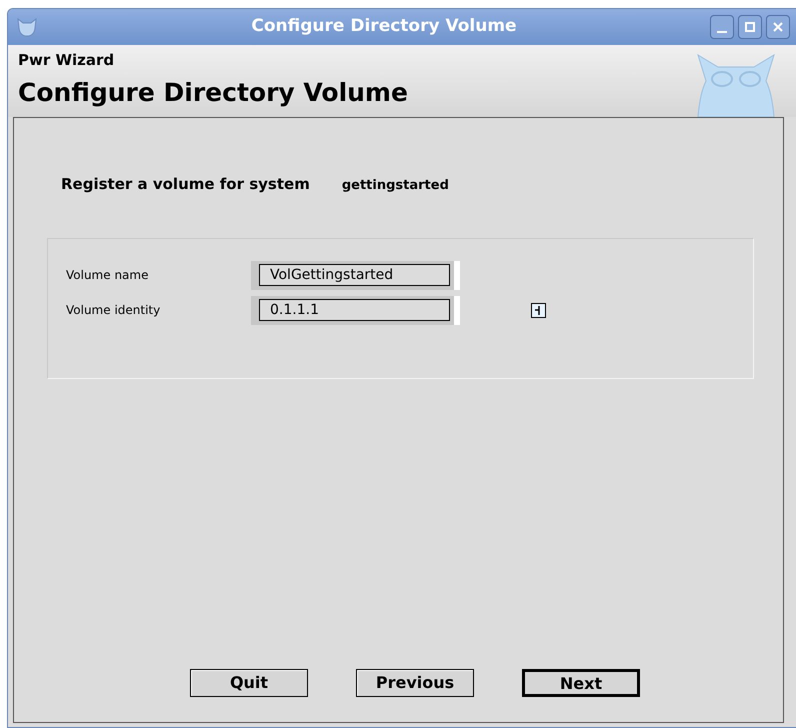 The height and width of the screenshot is (728, 796). I want to click on page-title: Configure Directory Volume, so click(213, 93).